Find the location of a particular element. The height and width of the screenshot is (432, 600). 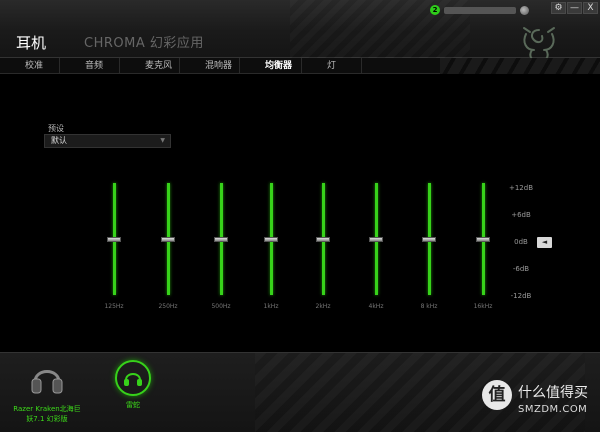

watermark: 值 什么值得买 SMZDM.COM is located at coordinates (541, 400).